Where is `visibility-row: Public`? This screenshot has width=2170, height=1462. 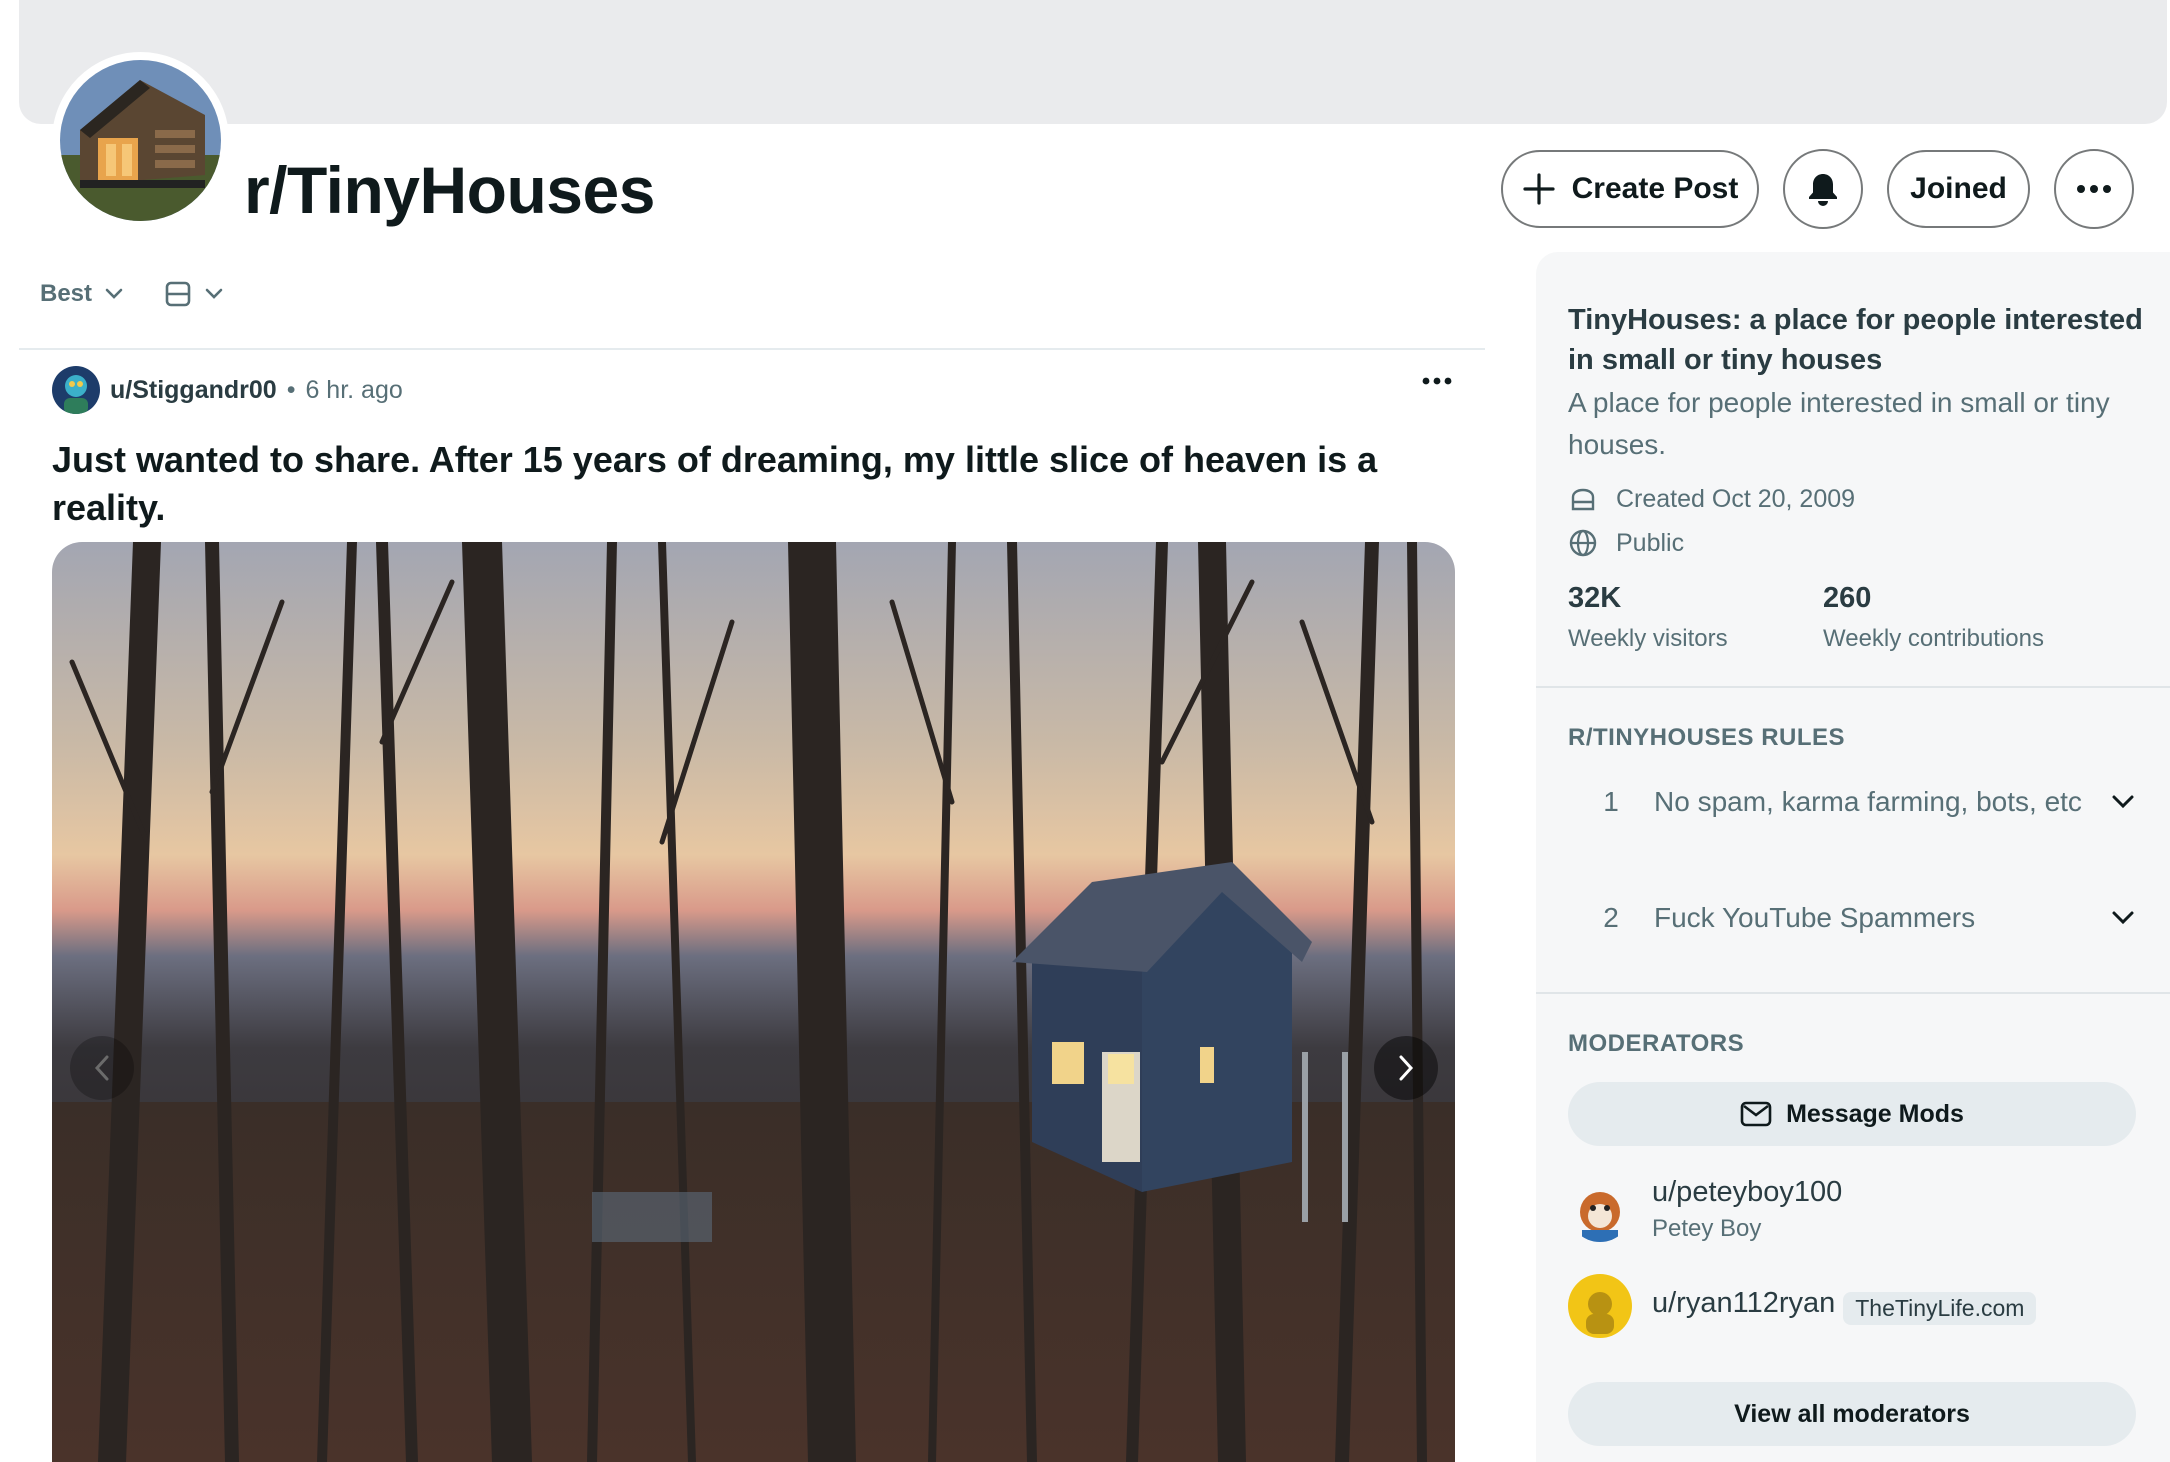
visibility-row: Public is located at coordinates (1626, 543).